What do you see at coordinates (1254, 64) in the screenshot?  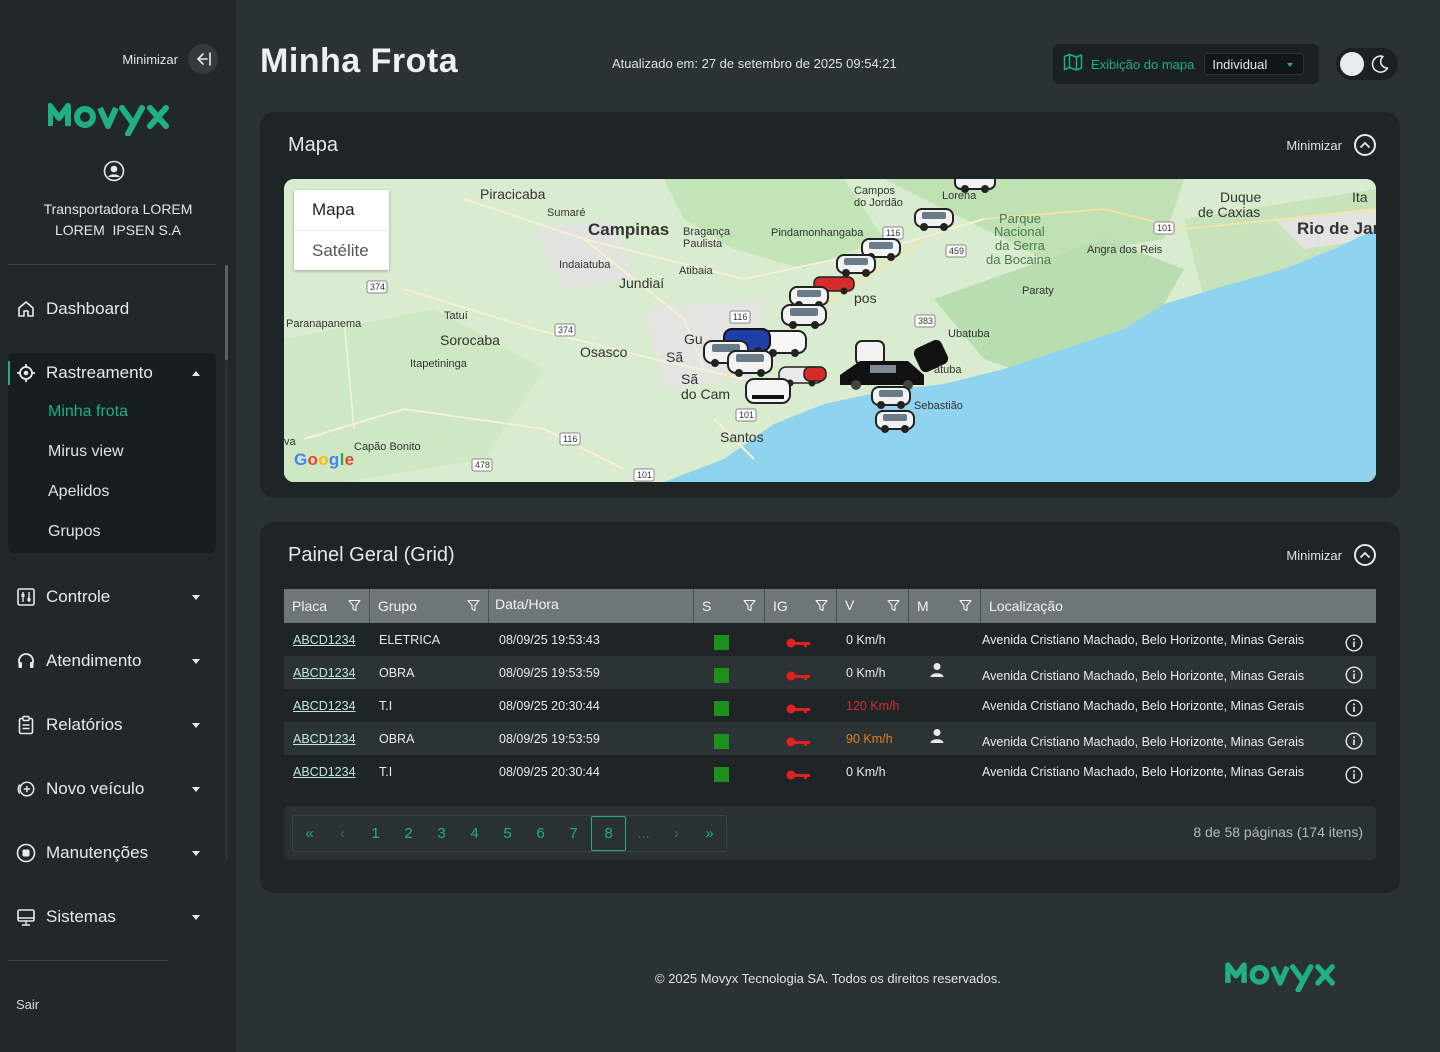 I see `map-view-select: Individual` at bounding box center [1254, 64].